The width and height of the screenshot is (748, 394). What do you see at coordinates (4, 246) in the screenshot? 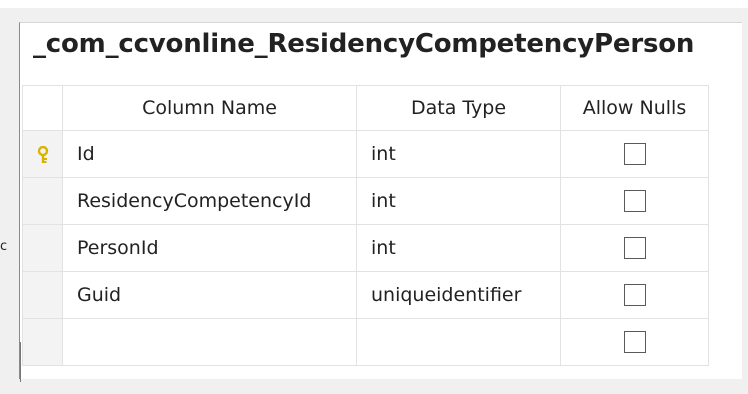
I see `clipped-edge-glyph: c` at bounding box center [4, 246].